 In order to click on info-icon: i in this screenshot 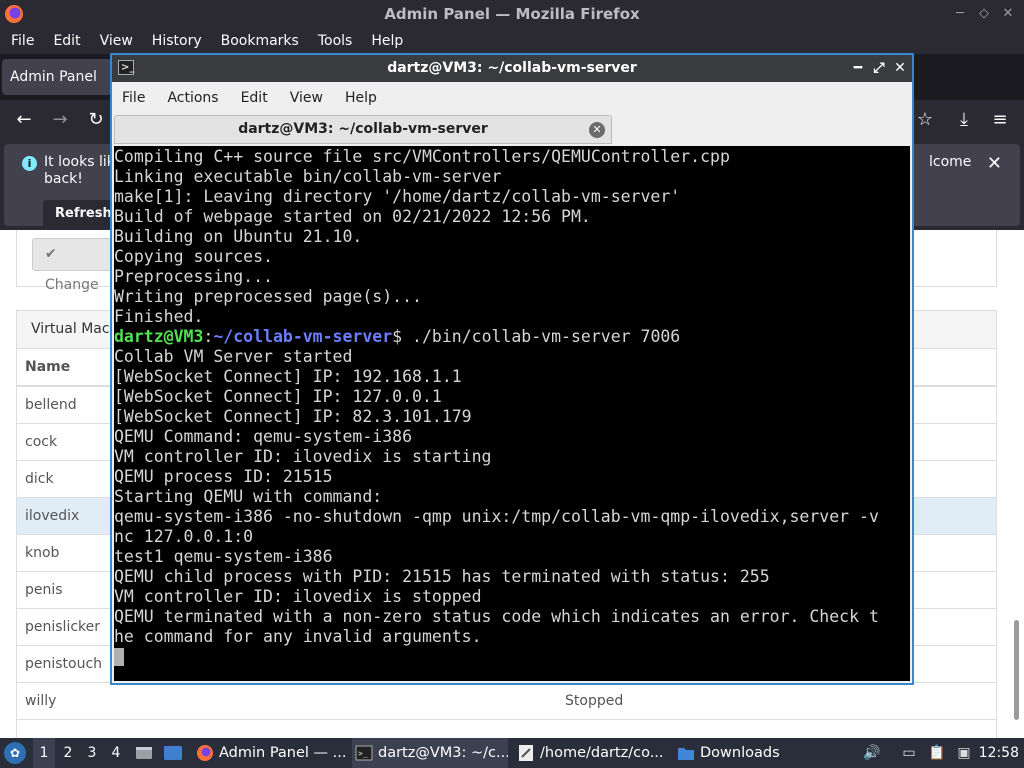, I will do `click(29, 163)`.